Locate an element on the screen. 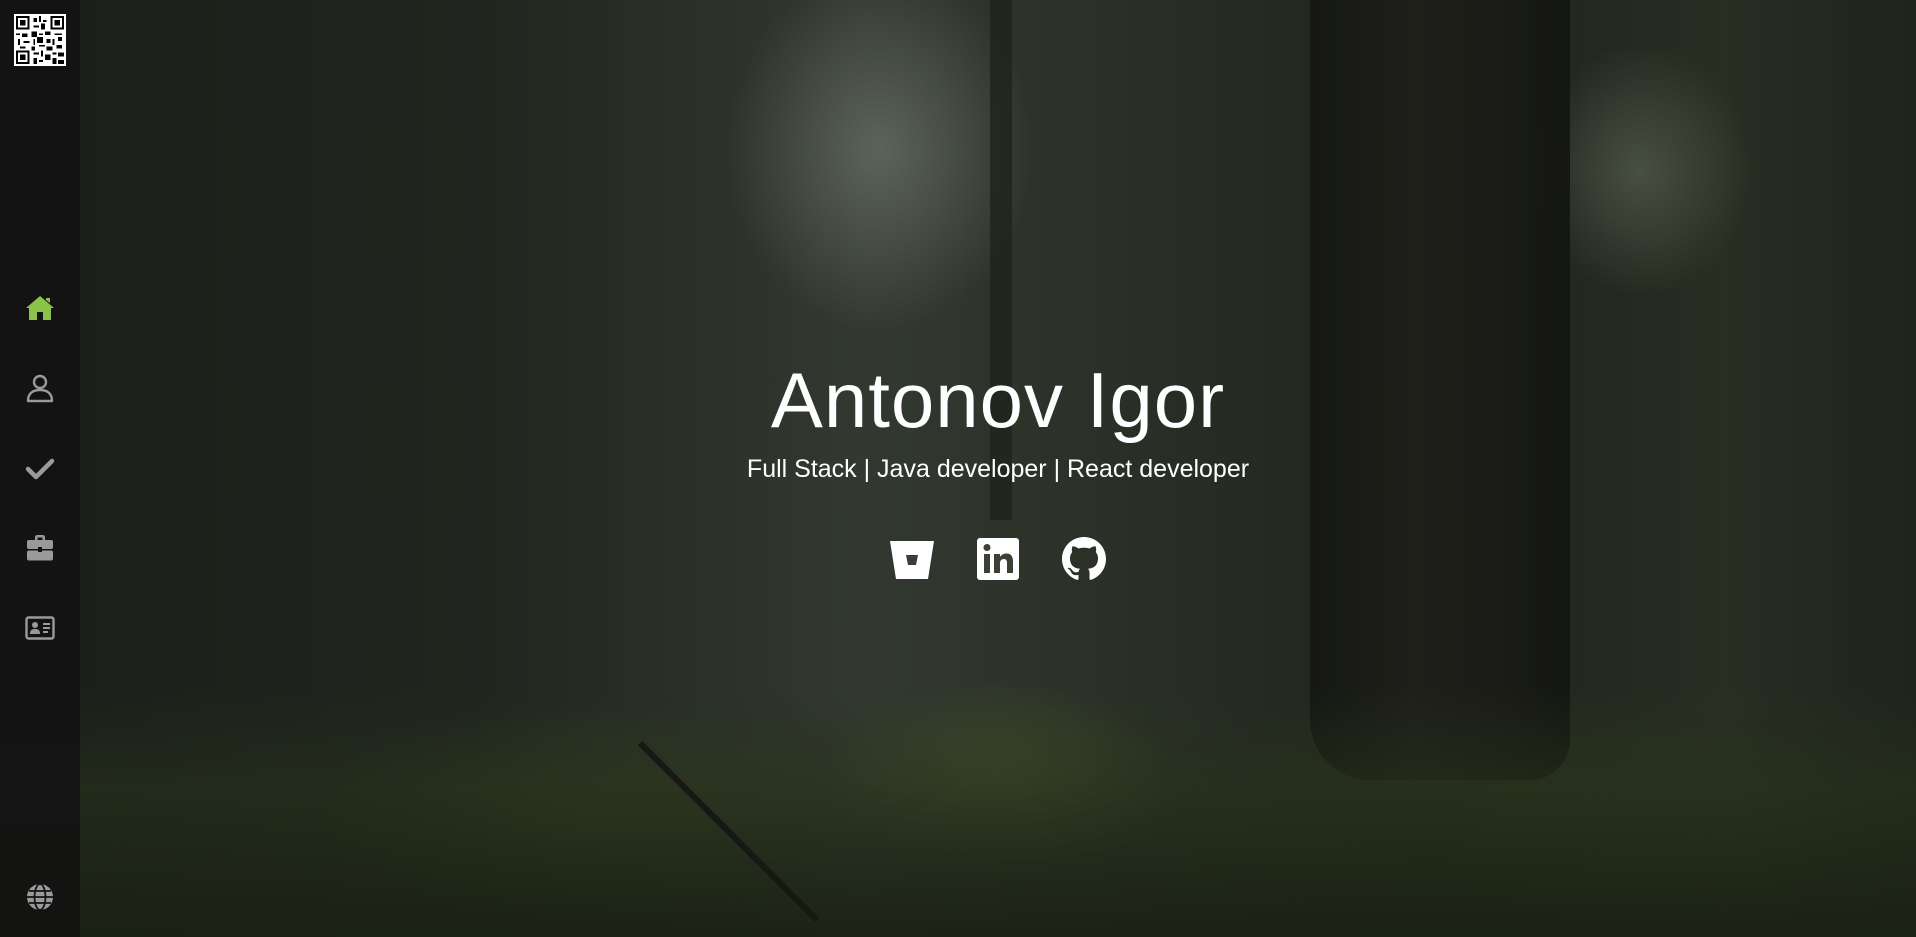 The width and height of the screenshot is (1916, 937). sidebar-item-portfolio is located at coordinates (40, 548).